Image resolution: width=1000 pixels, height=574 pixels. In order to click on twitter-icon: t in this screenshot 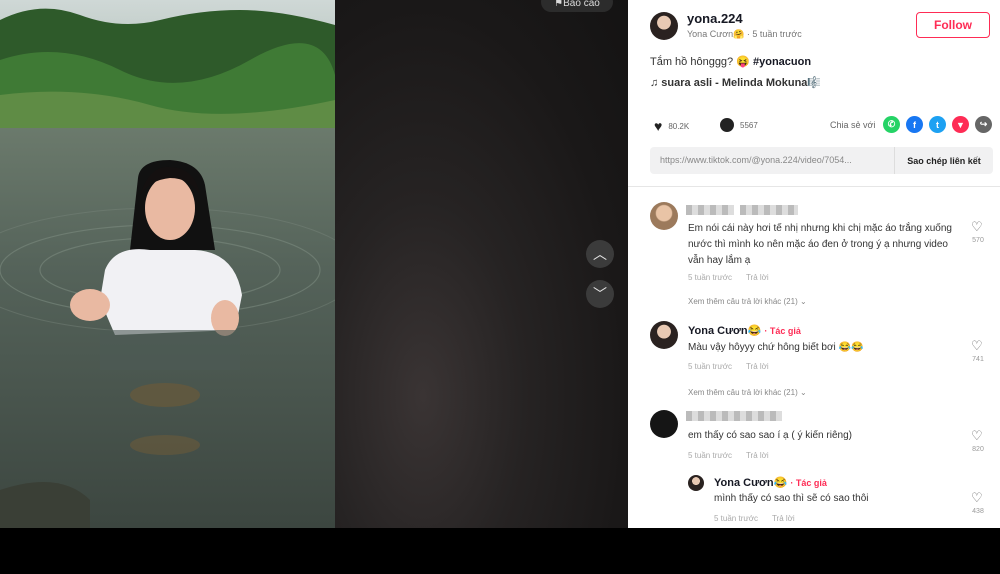, I will do `click(937, 124)`.